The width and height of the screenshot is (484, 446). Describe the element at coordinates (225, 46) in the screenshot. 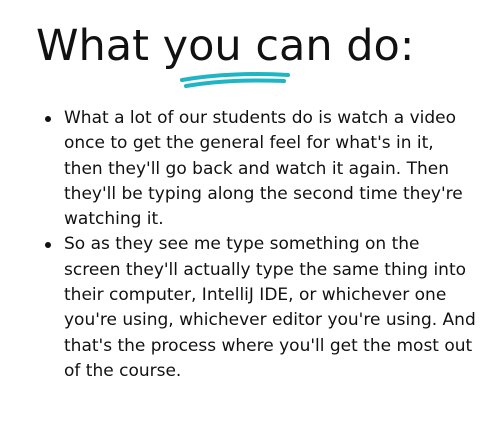

I see `page-title: What you can do:` at that location.